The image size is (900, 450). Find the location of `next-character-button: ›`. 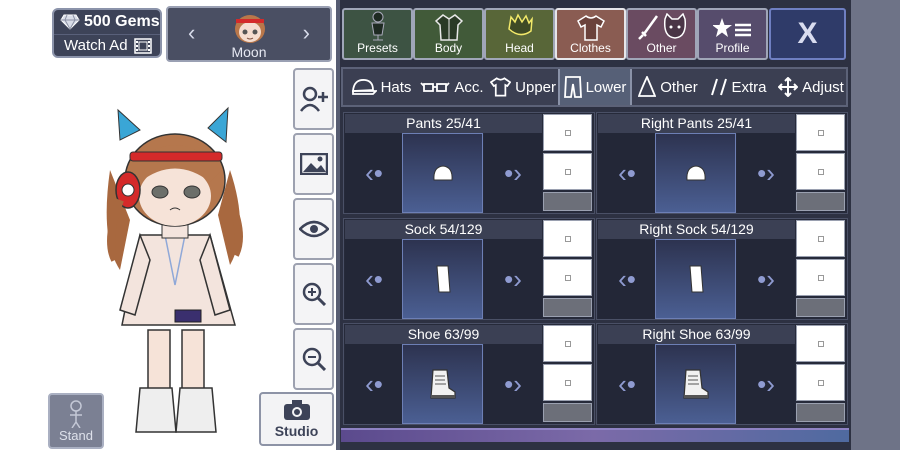

next-character-button: › is located at coordinates (306, 33).